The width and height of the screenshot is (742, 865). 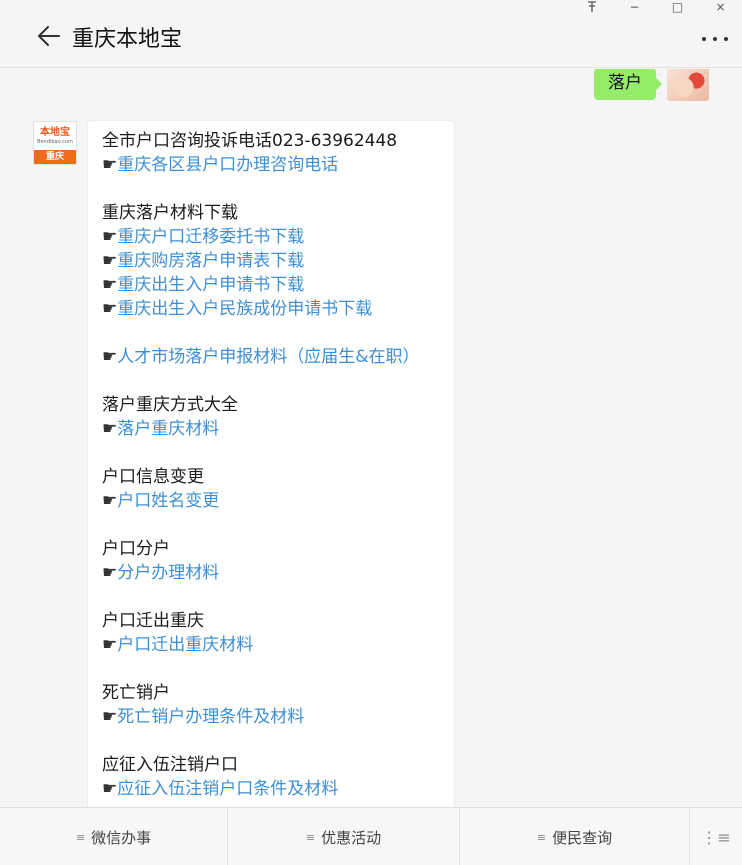 I want to click on menu-label: 微信办事, so click(x=121, y=837).